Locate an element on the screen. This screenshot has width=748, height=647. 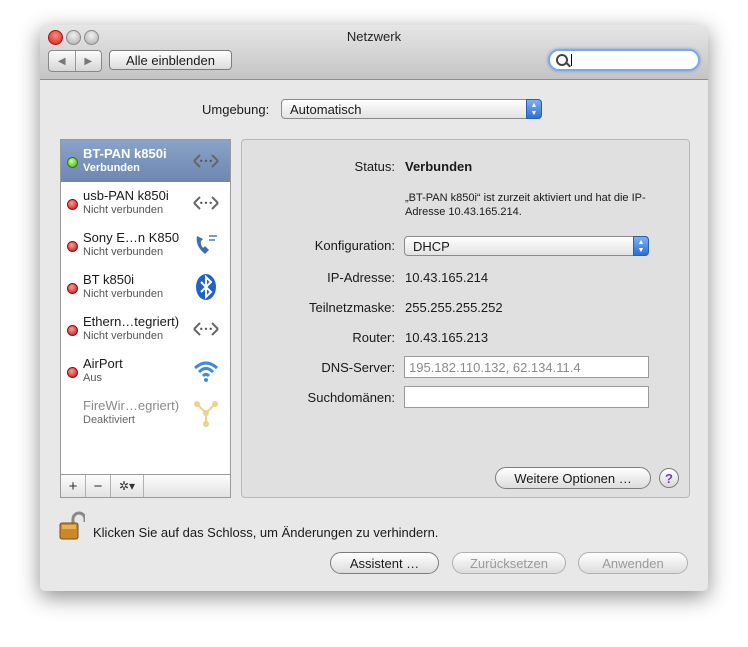
location-popup: Automatisch ▲ ▼ is located at coordinates (411, 109).